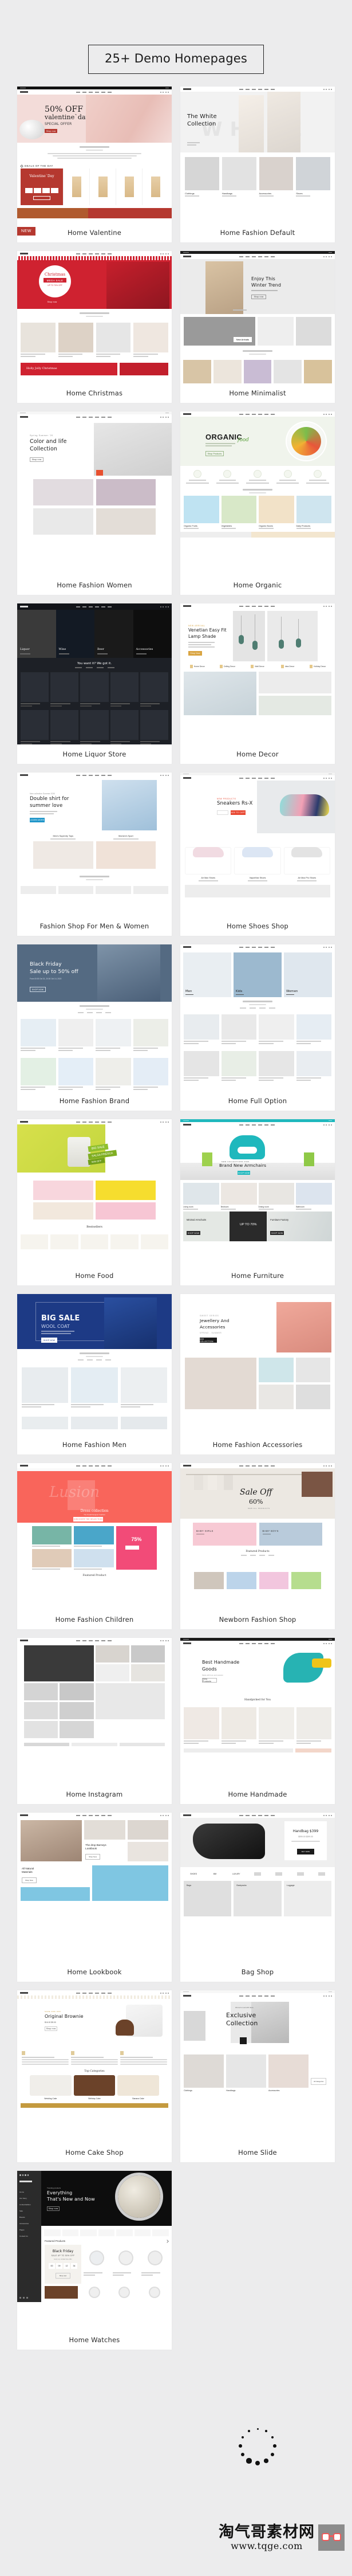 The image size is (352, 2576). What do you see at coordinates (51, 2087) in the screenshot?
I see `category-cell: Wedding Cake` at bounding box center [51, 2087].